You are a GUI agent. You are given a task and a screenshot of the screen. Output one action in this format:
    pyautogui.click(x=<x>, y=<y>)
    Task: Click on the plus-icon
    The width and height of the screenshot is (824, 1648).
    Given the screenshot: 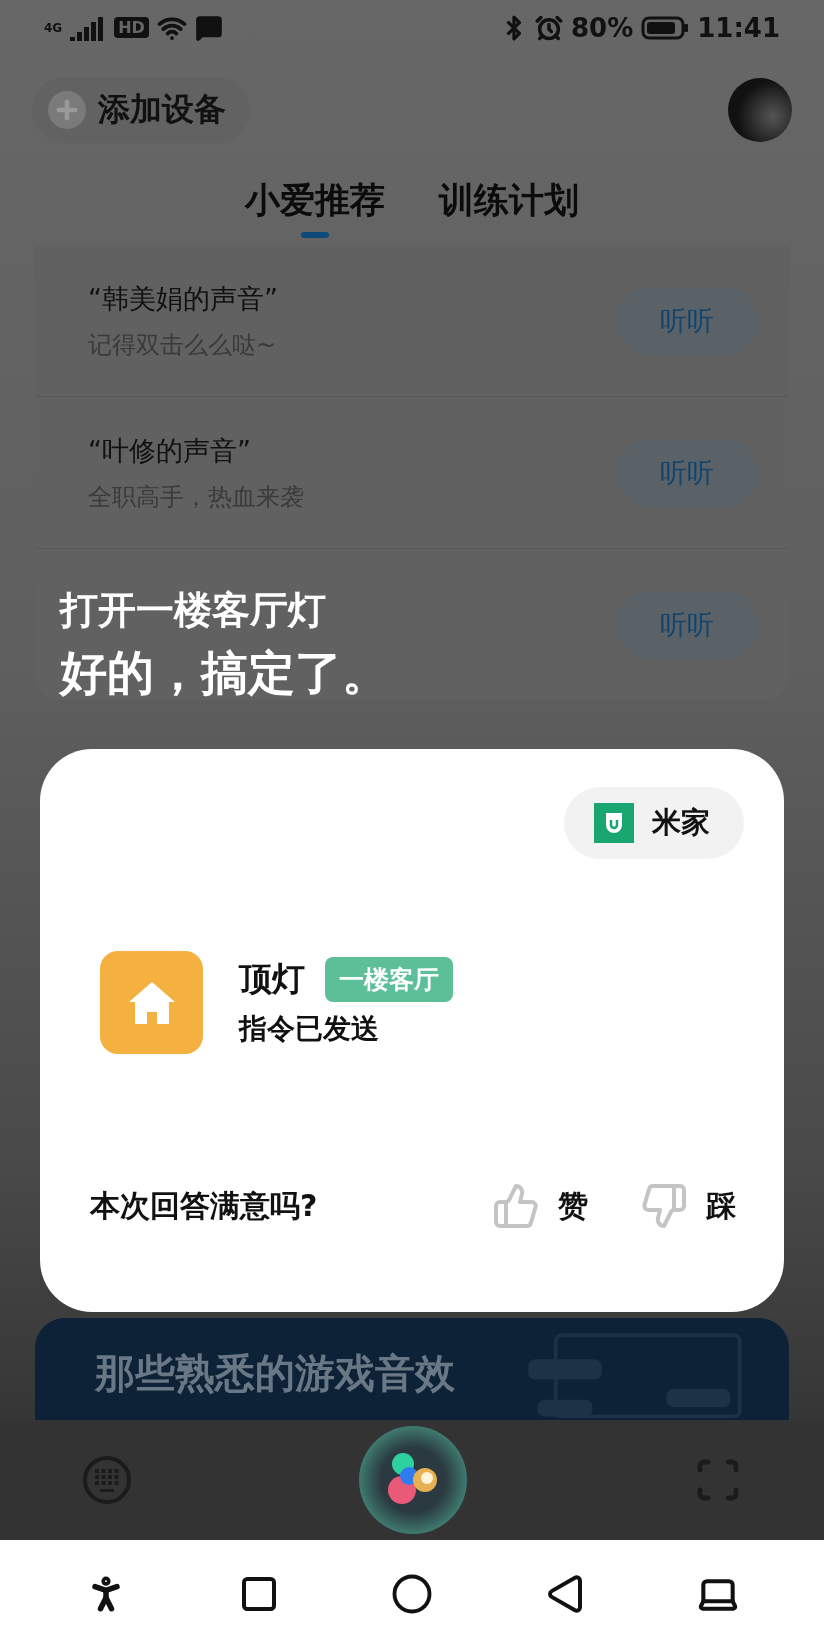 What is the action you would take?
    pyautogui.click(x=67, y=110)
    